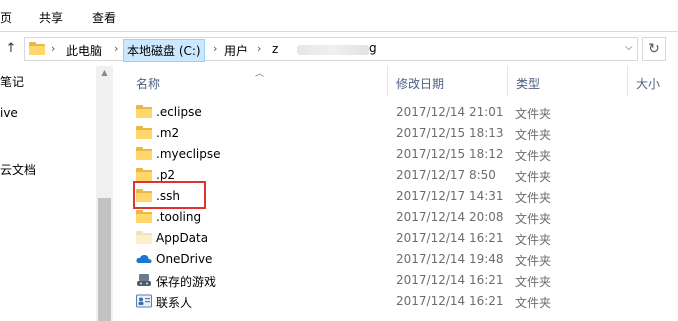  I want to click on file-modified: 2017/12/14 21:01, so click(450, 112).